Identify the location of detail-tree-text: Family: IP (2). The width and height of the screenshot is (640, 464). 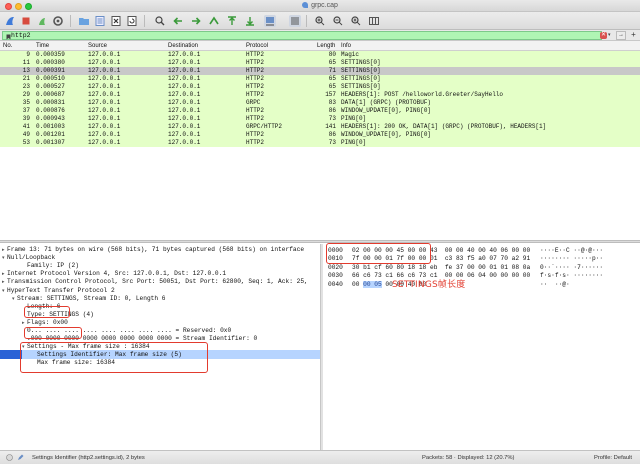
(53, 266).